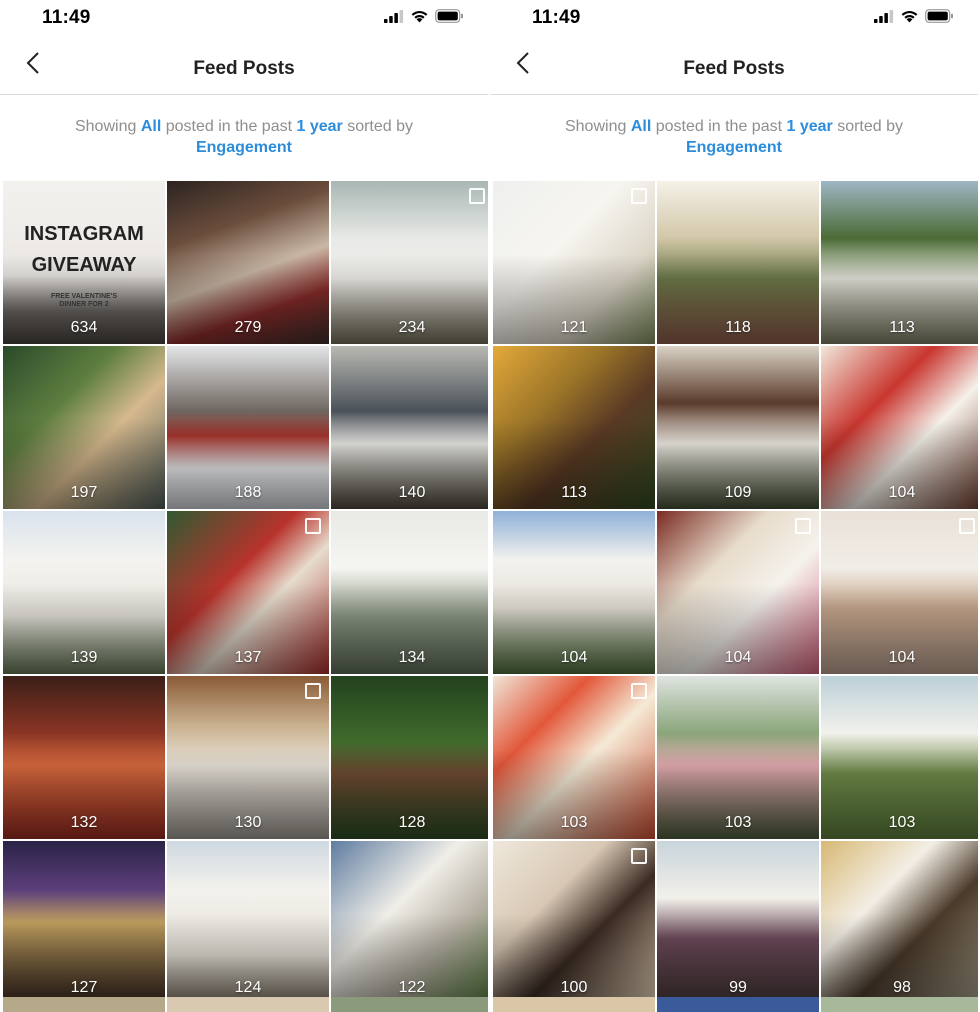 This screenshot has width=980, height=1012. What do you see at coordinates (248, 922) in the screenshot?
I see `post-thumbnail: 124` at bounding box center [248, 922].